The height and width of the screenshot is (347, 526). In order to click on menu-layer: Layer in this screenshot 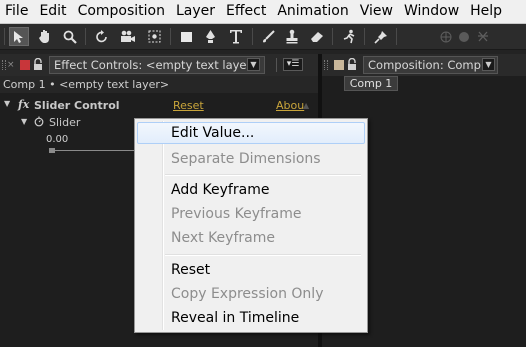, I will do `click(196, 11)`.